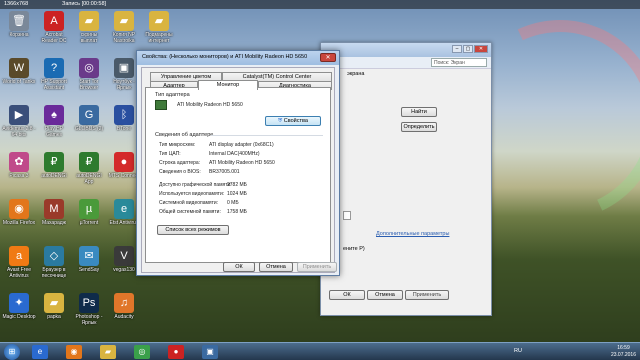 Image resolution: width=640 pixels, height=360 pixels. I want to click on desktop-icon: ▰ papka, so click(54, 307).